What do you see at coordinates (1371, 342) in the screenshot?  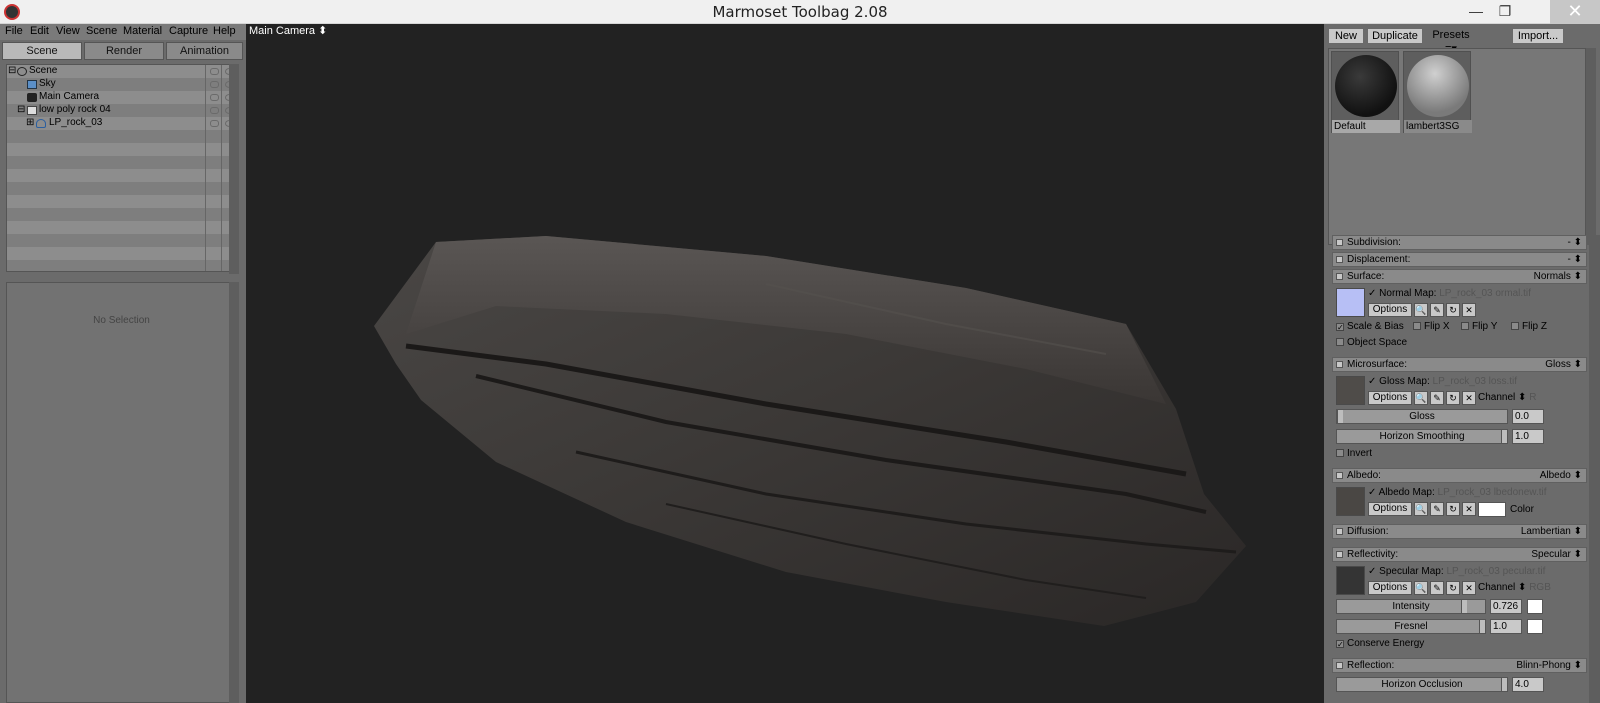 I see `object-space-checkbox: Object Space` at bounding box center [1371, 342].